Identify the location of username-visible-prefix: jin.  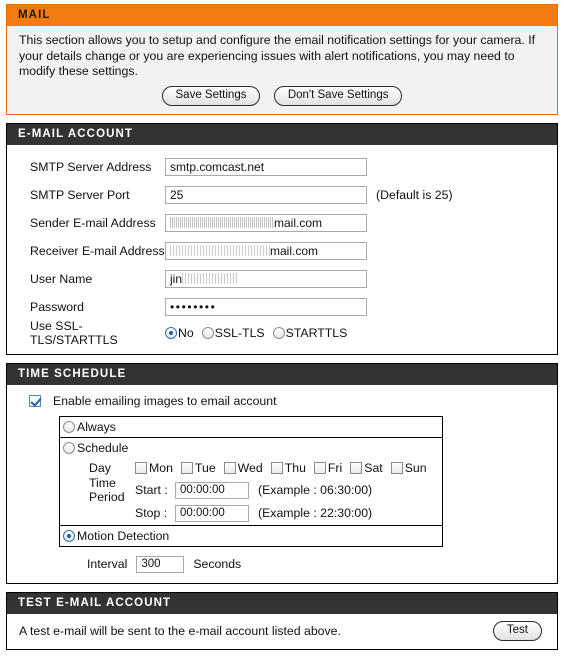
(176, 278).